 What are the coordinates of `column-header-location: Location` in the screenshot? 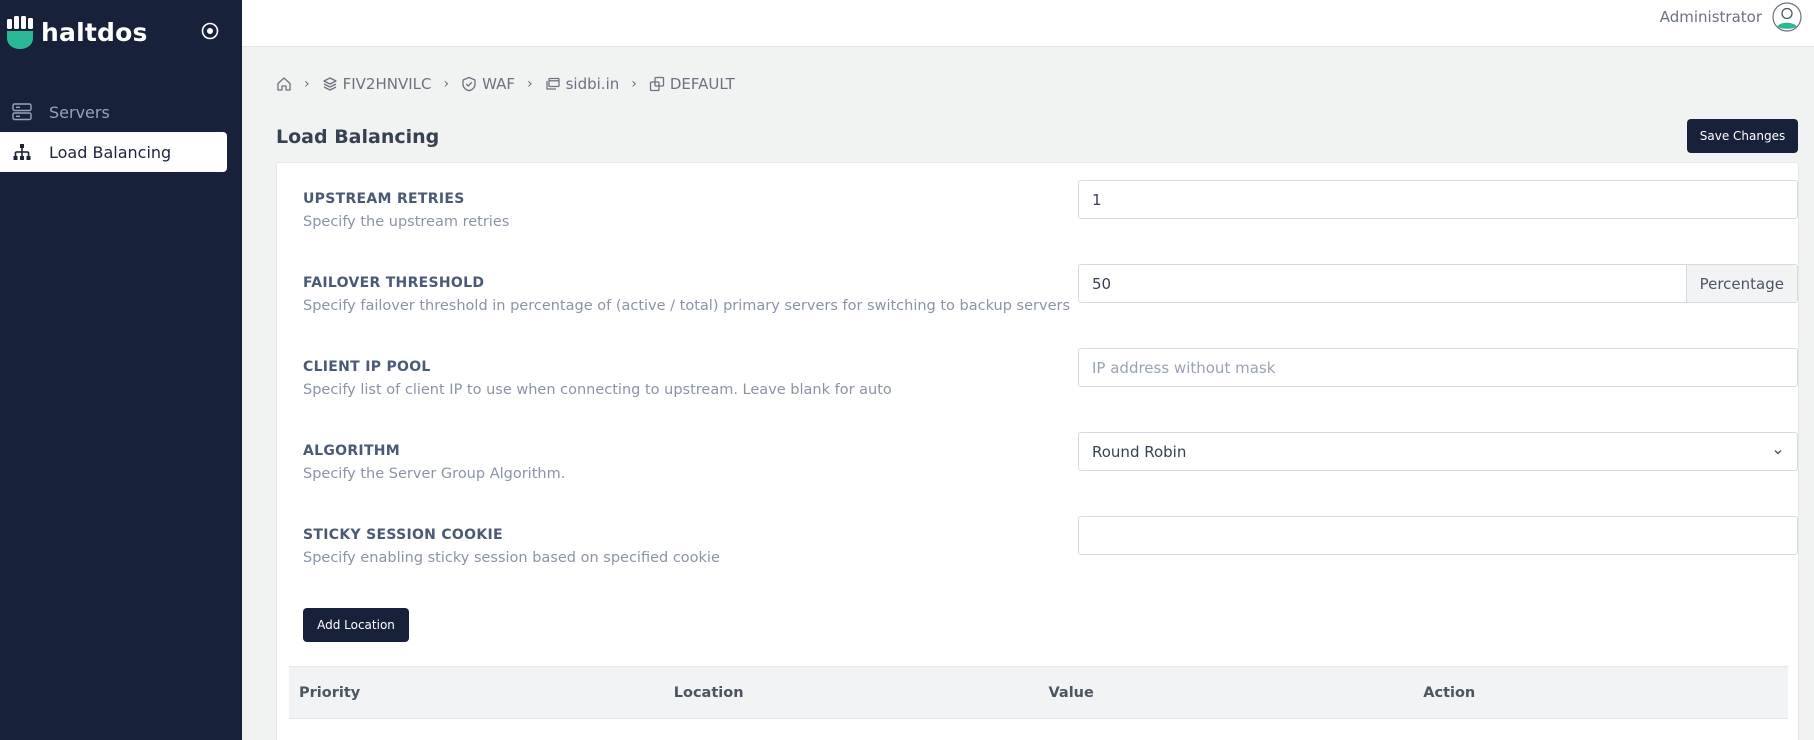 It's located at (851, 693).